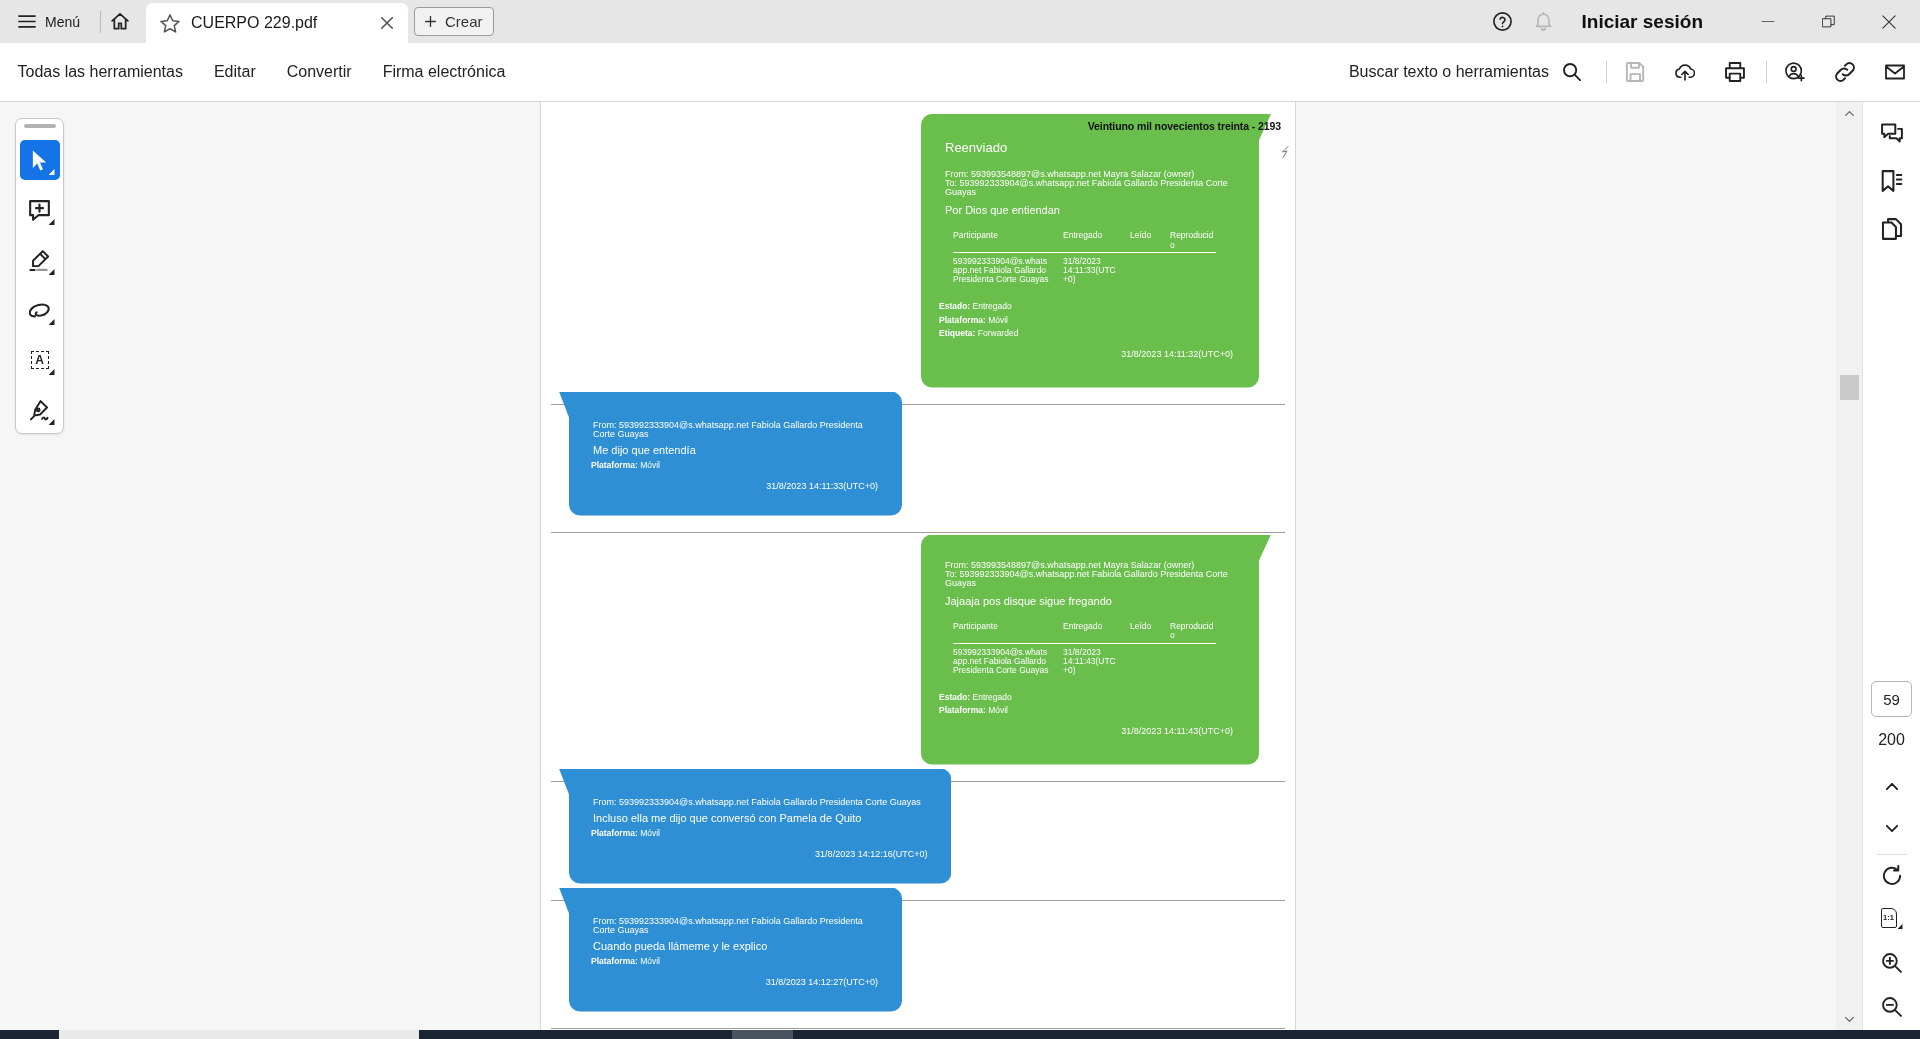 The height and width of the screenshot is (1039, 1920). Describe the element at coordinates (1828, 21) in the screenshot. I see `restore-icon` at that location.